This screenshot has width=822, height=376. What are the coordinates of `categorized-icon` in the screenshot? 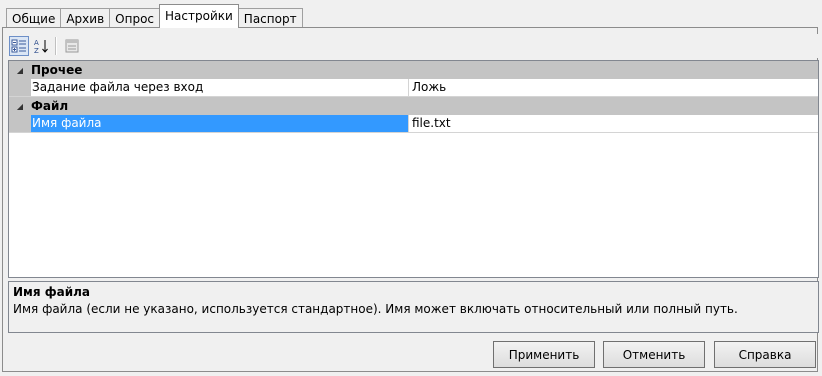 It's located at (18, 46).